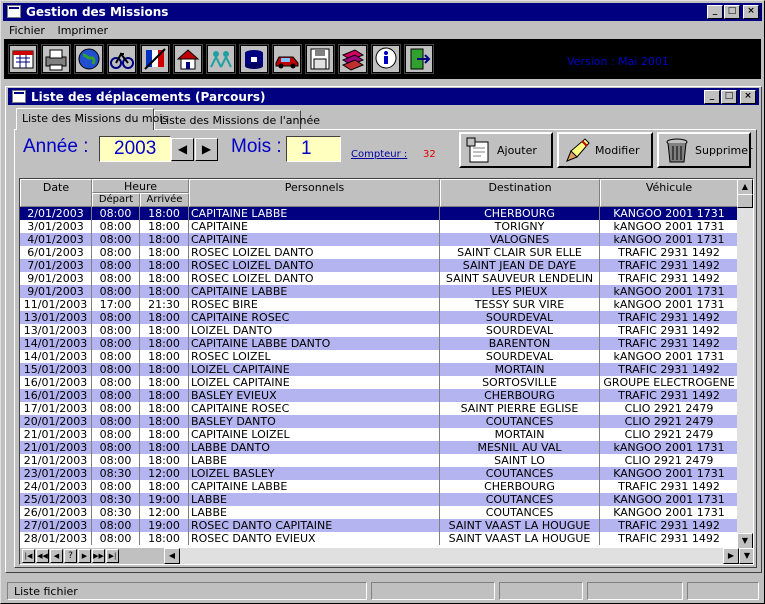  Describe the element at coordinates (715, 12) in the screenshot. I see `minimize-button: _` at that location.